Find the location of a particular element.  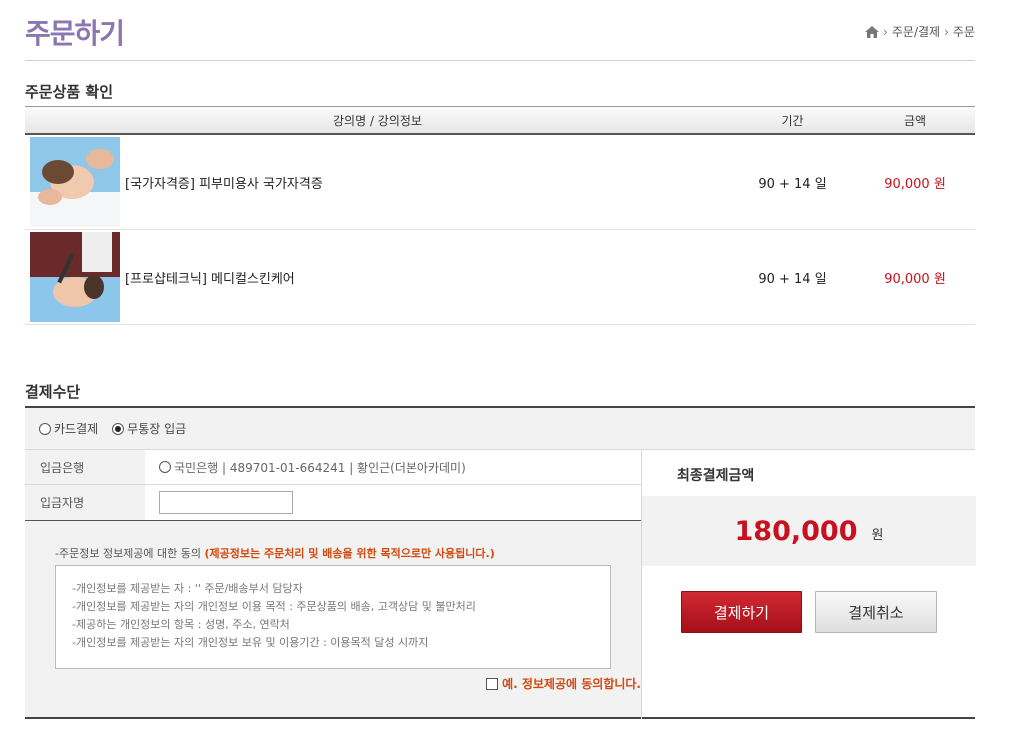

pay-button: 결제하기 is located at coordinates (741, 612).